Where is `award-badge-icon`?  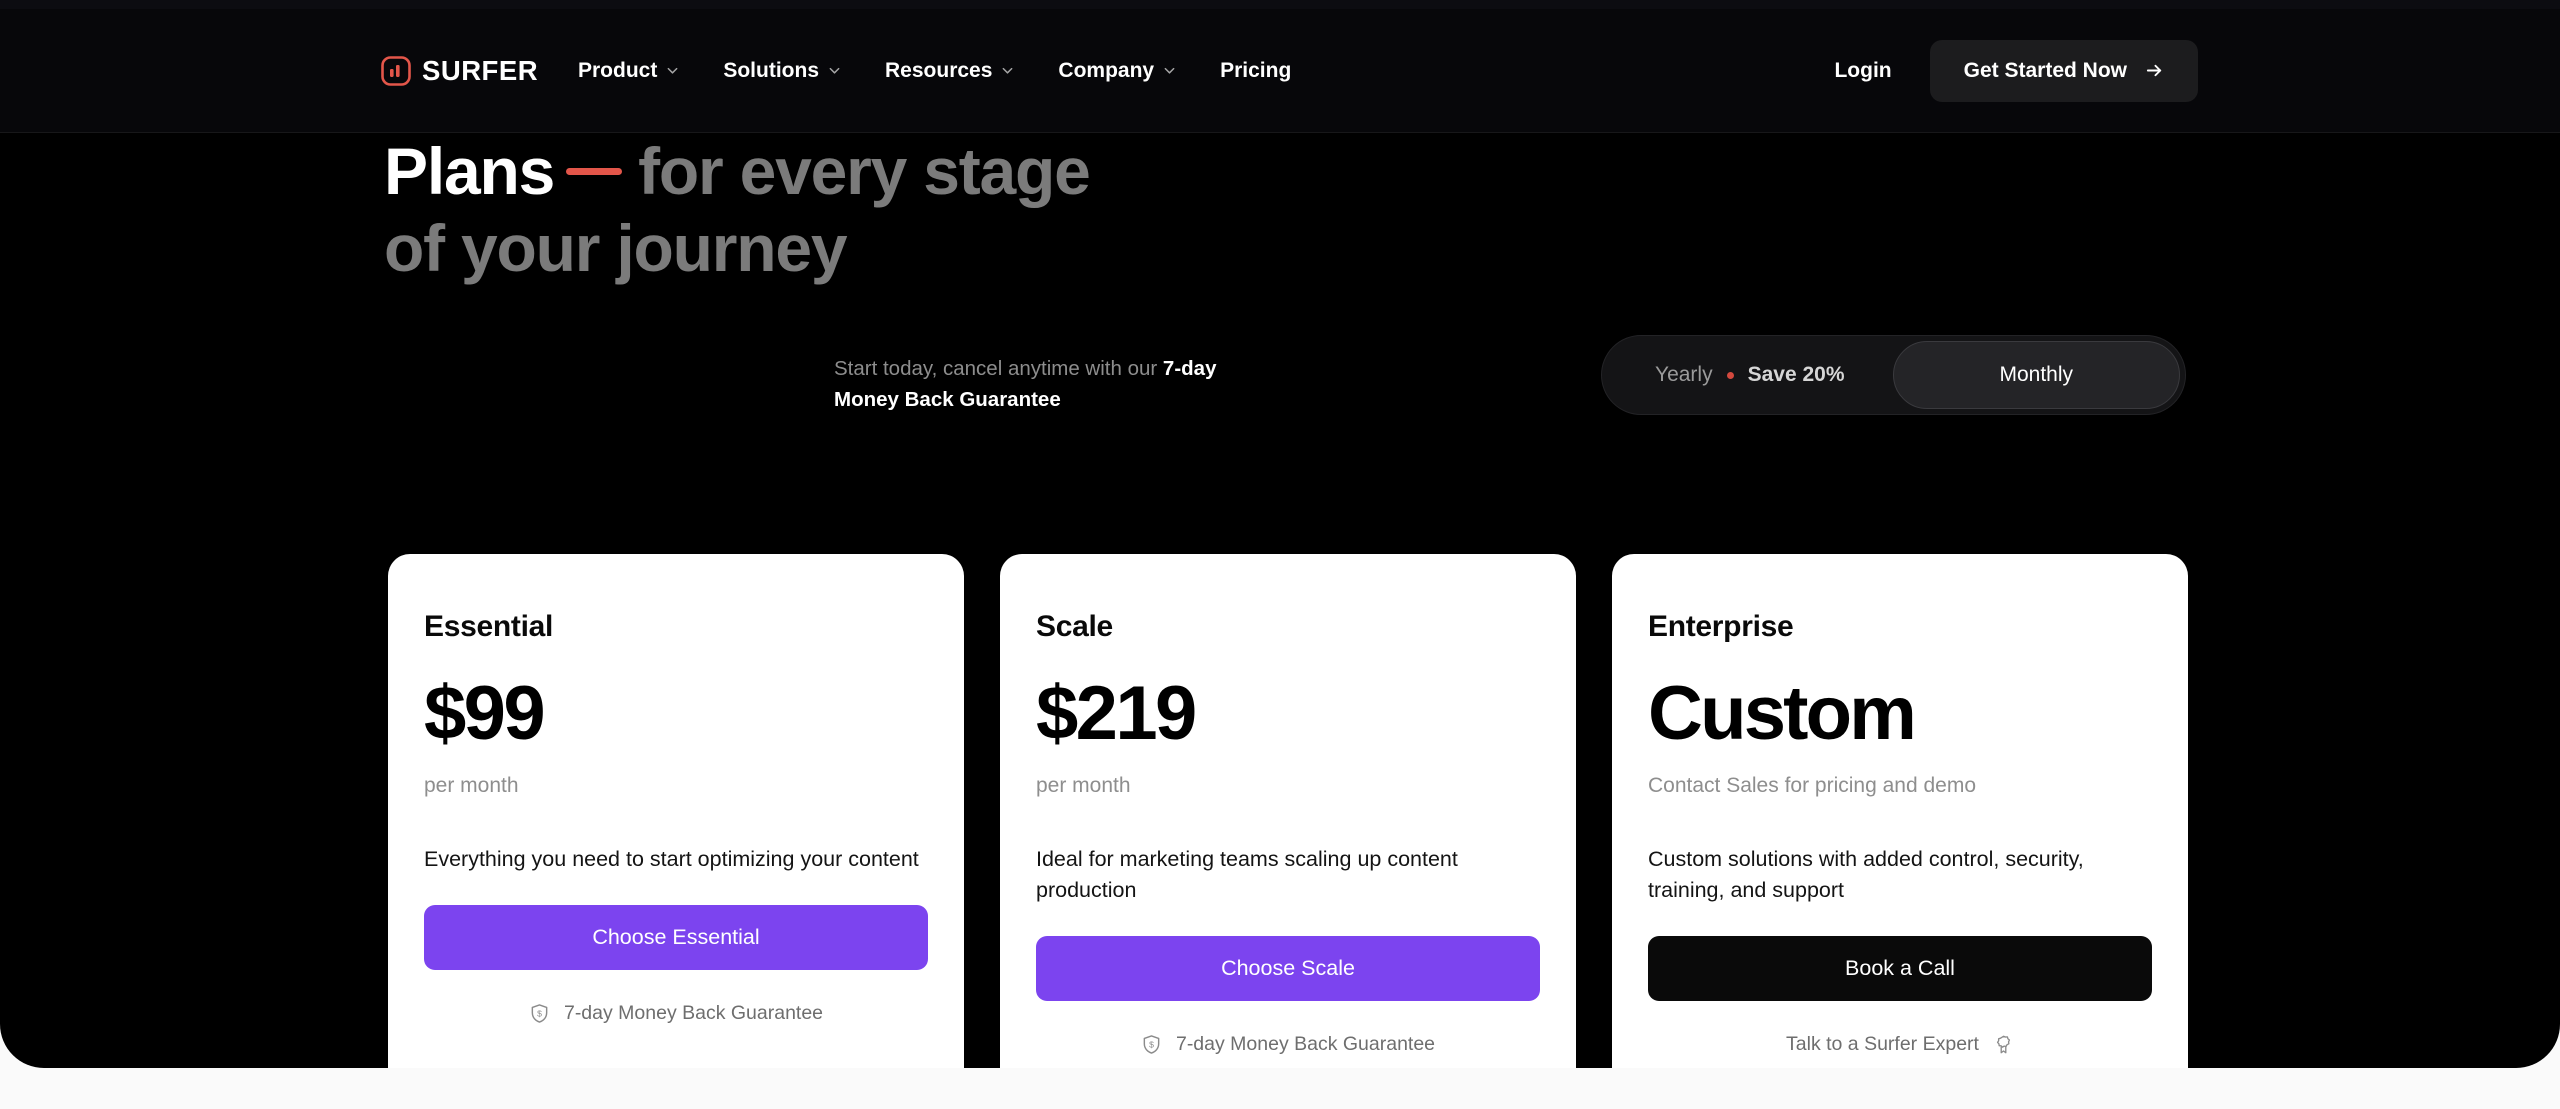
award-badge-icon is located at coordinates (2003, 1044).